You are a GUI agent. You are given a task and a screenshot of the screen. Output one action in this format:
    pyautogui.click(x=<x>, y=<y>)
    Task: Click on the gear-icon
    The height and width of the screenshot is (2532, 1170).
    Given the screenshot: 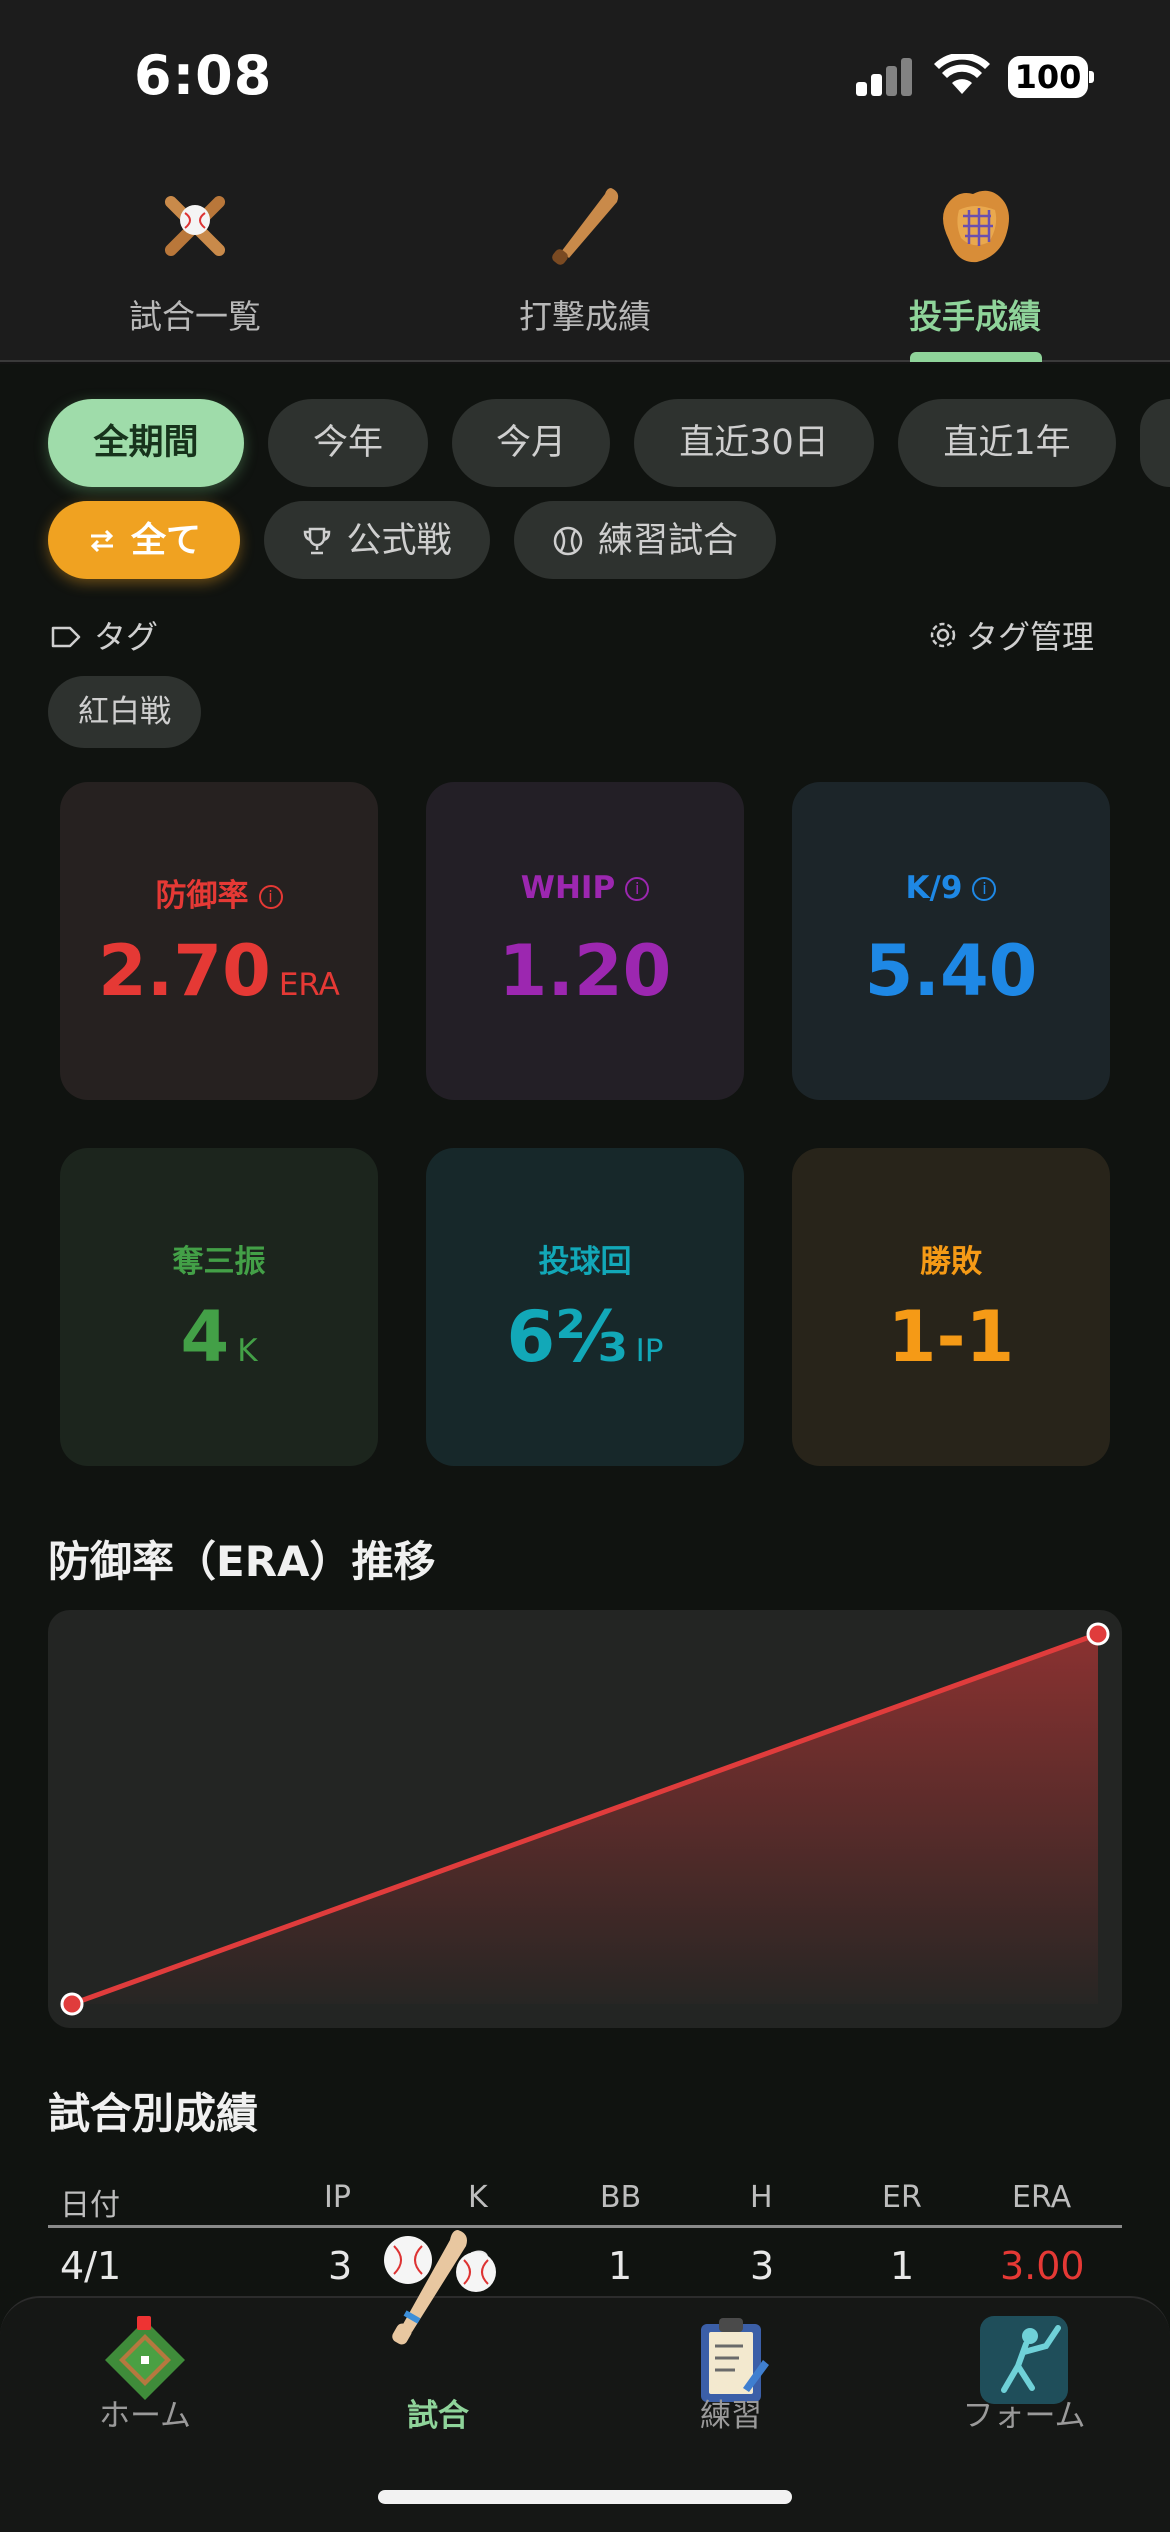 What is the action you would take?
    pyautogui.click(x=943, y=639)
    